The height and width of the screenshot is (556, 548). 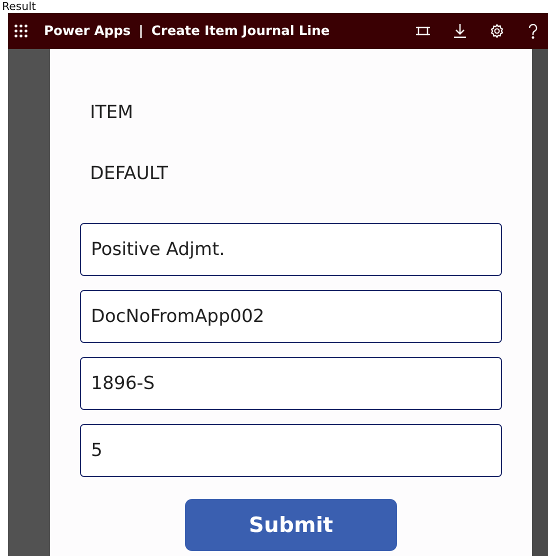 I want to click on submit-button: Submit, so click(x=291, y=525).